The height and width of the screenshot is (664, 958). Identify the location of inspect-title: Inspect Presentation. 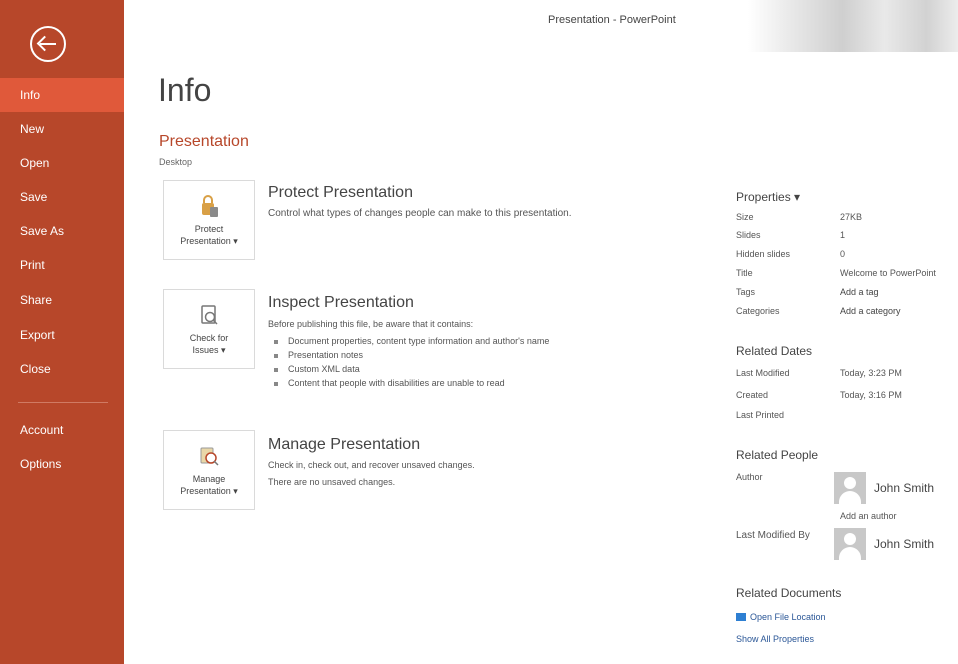
(341, 302).